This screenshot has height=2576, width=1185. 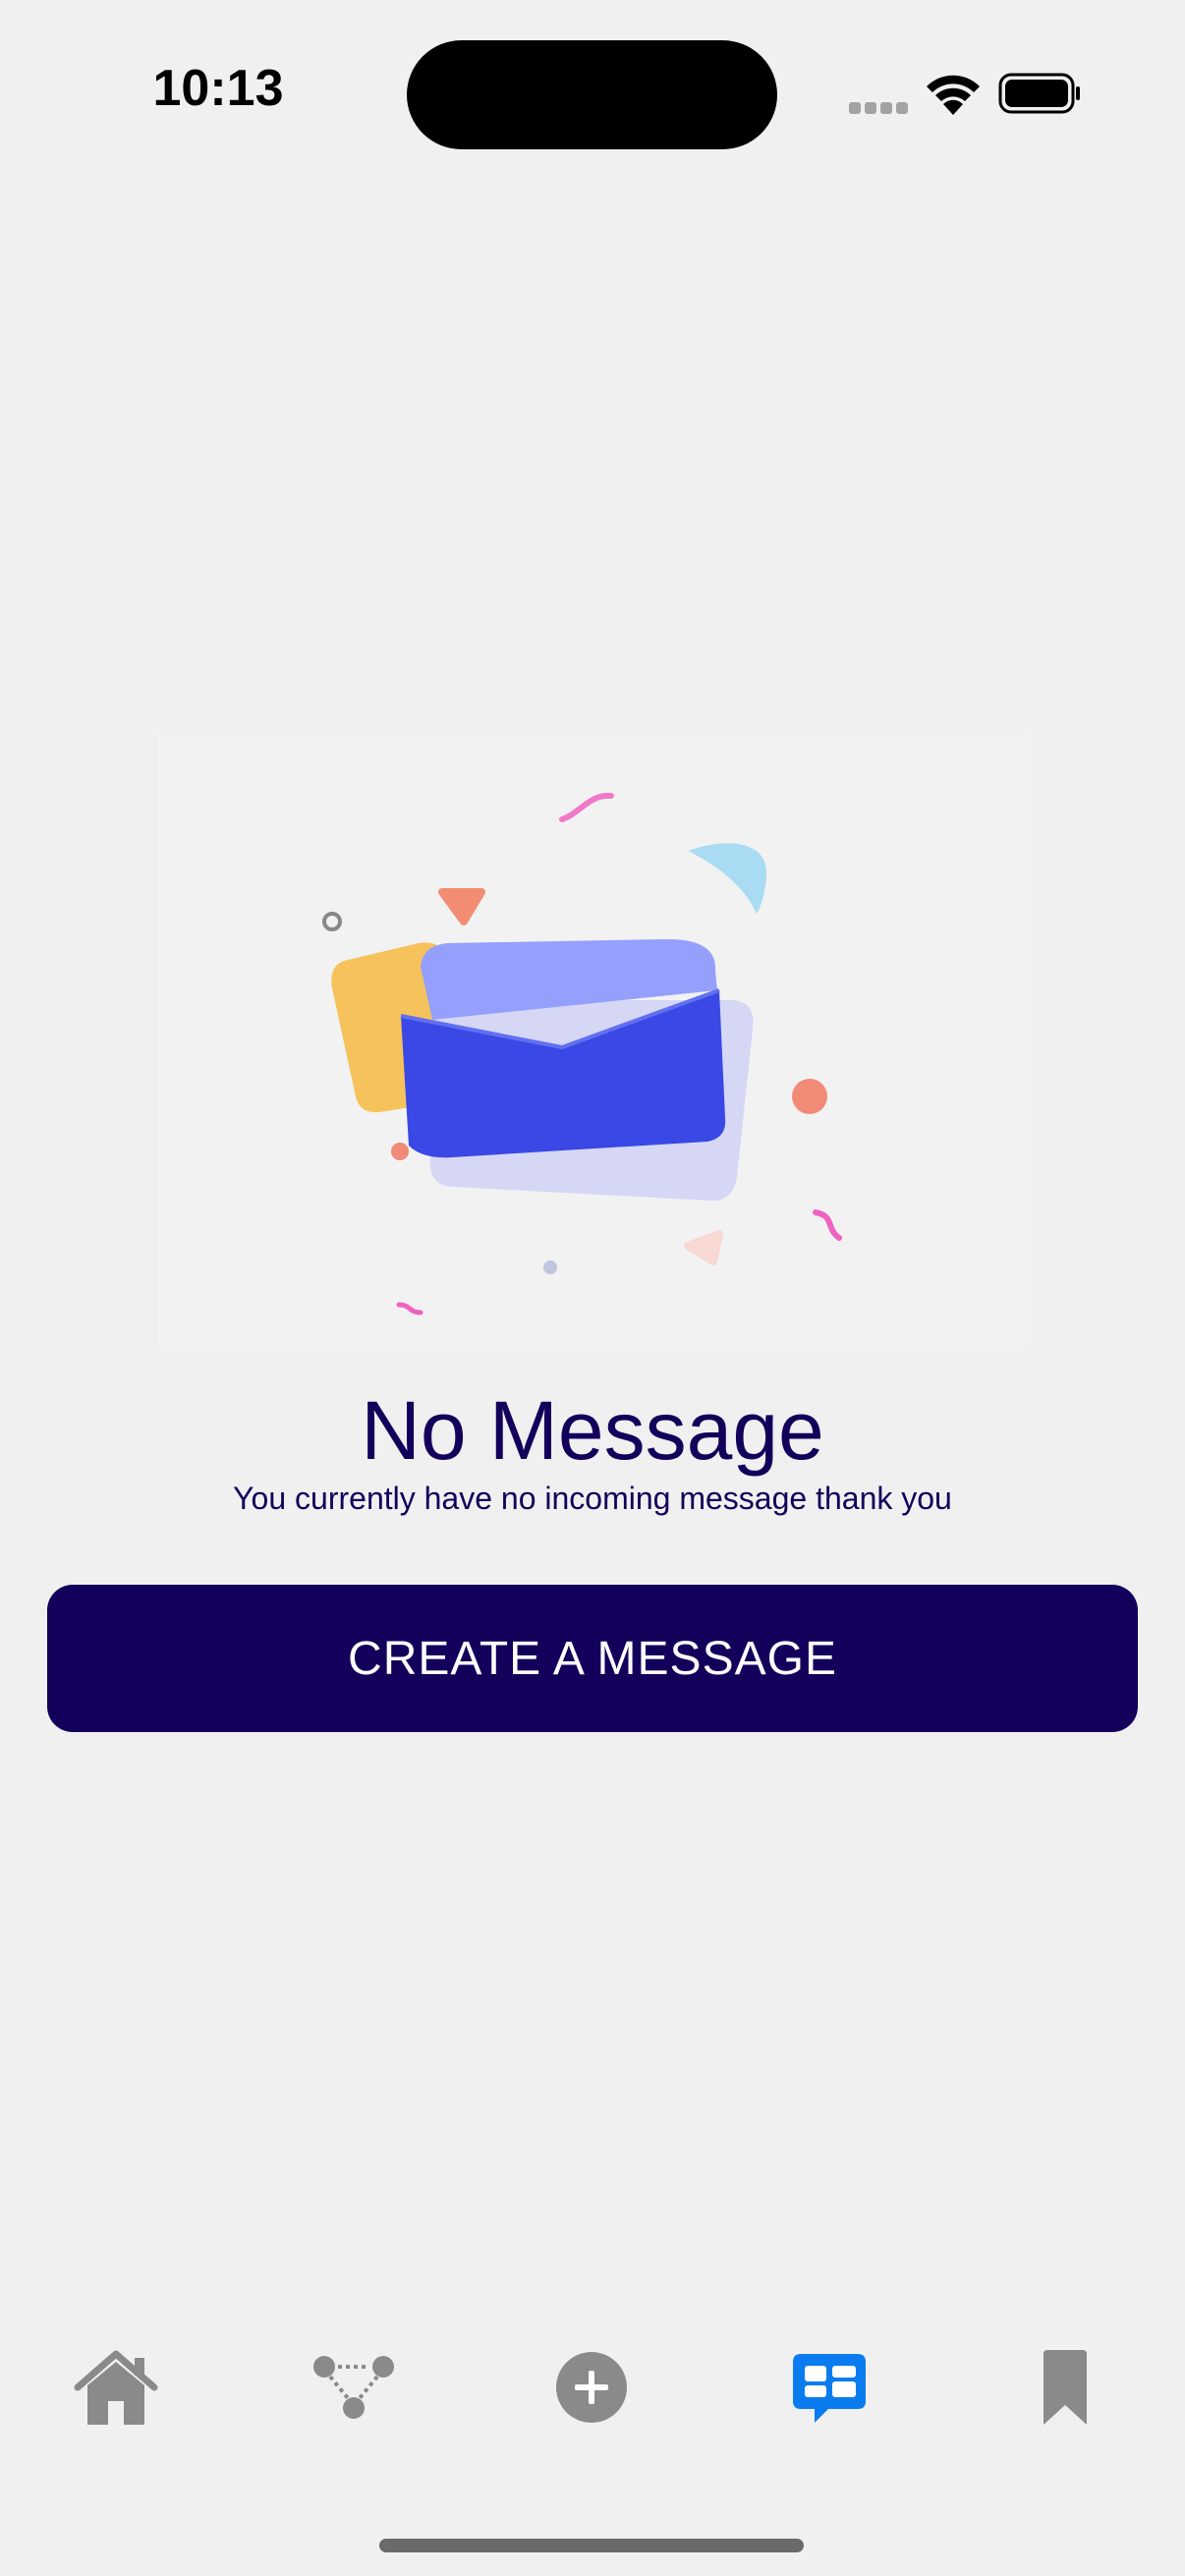 I want to click on tab-network, so click(x=354, y=2387).